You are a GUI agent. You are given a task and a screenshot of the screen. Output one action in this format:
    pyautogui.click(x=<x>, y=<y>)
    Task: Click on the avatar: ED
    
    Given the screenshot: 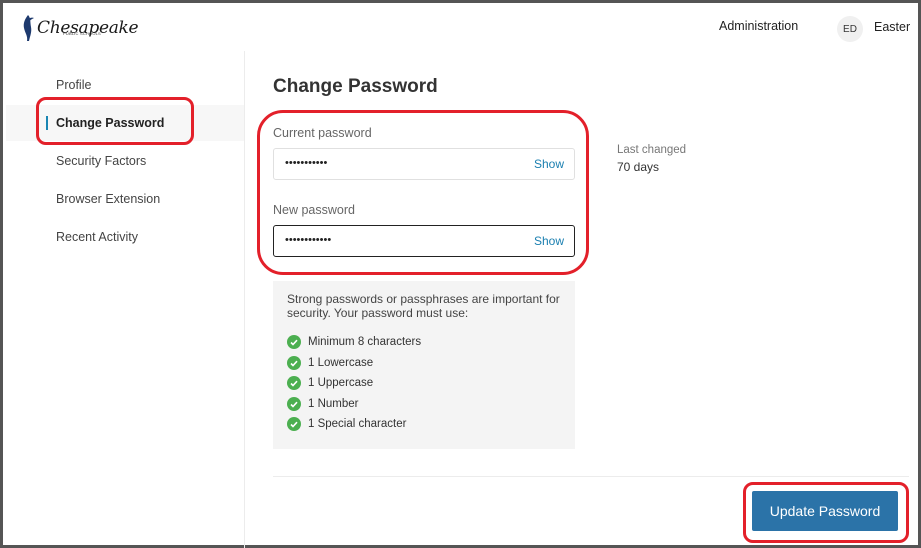 What is the action you would take?
    pyautogui.click(x=850, y=29)
    